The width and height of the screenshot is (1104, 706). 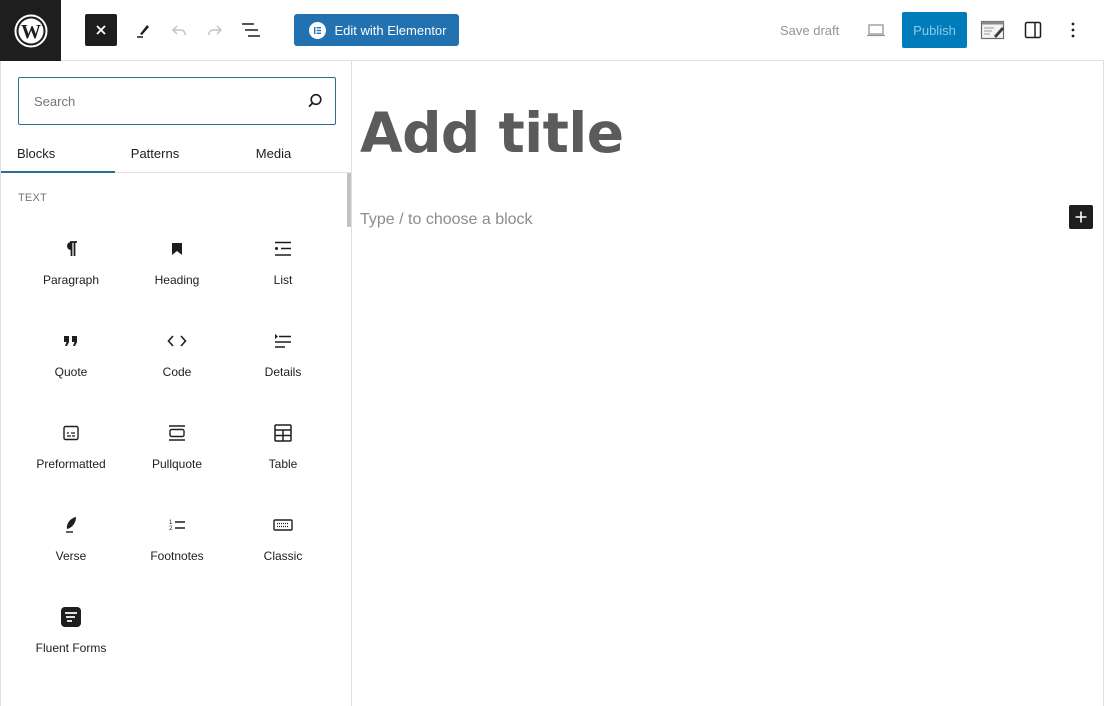 I want to click on keyboard-icon, so click(x=283, y=525).